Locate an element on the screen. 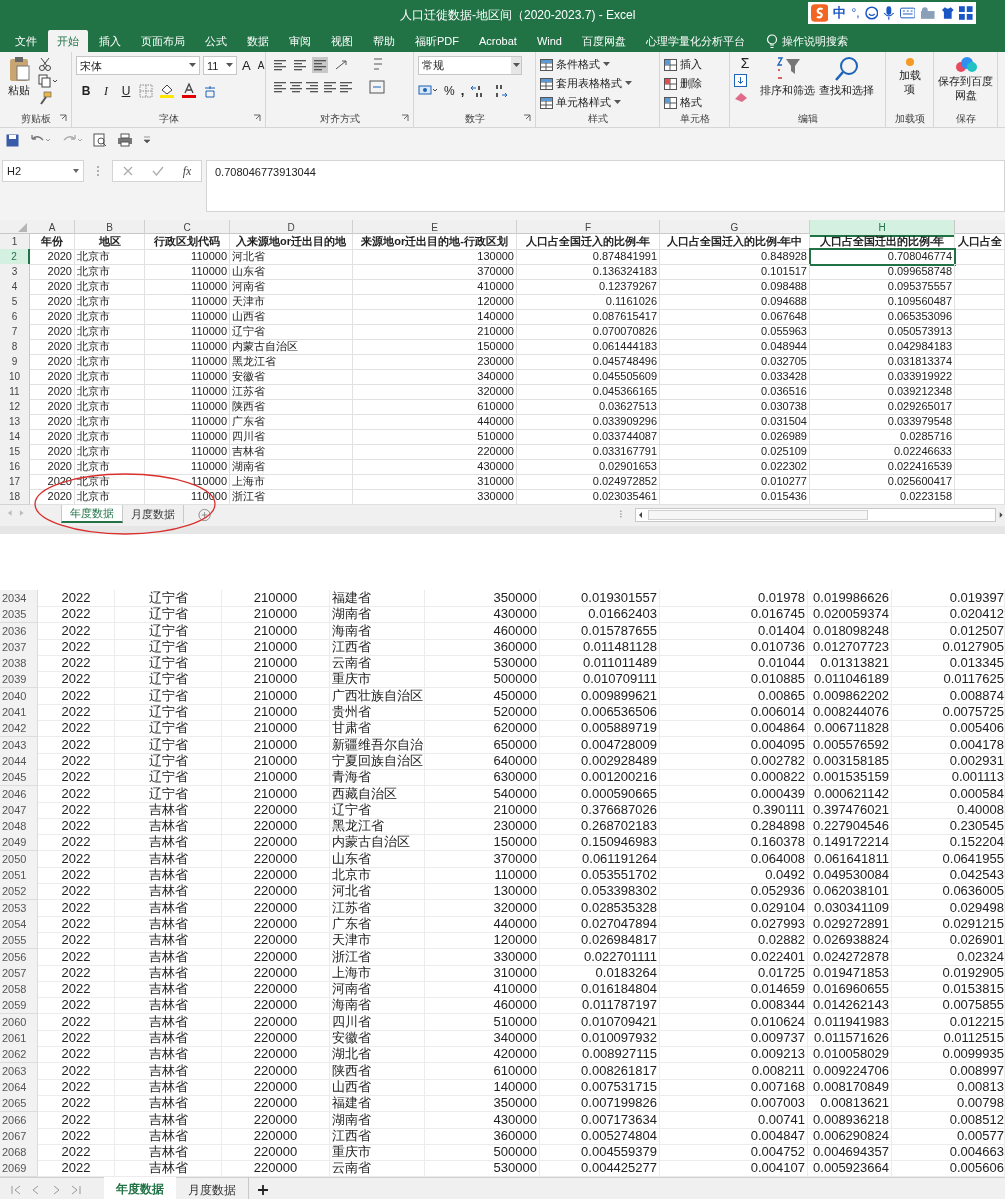 Image resolution: width=1005 pixels, height=1199 pixels. table-cell: 0.033428 is located at coordinates (735, 377).